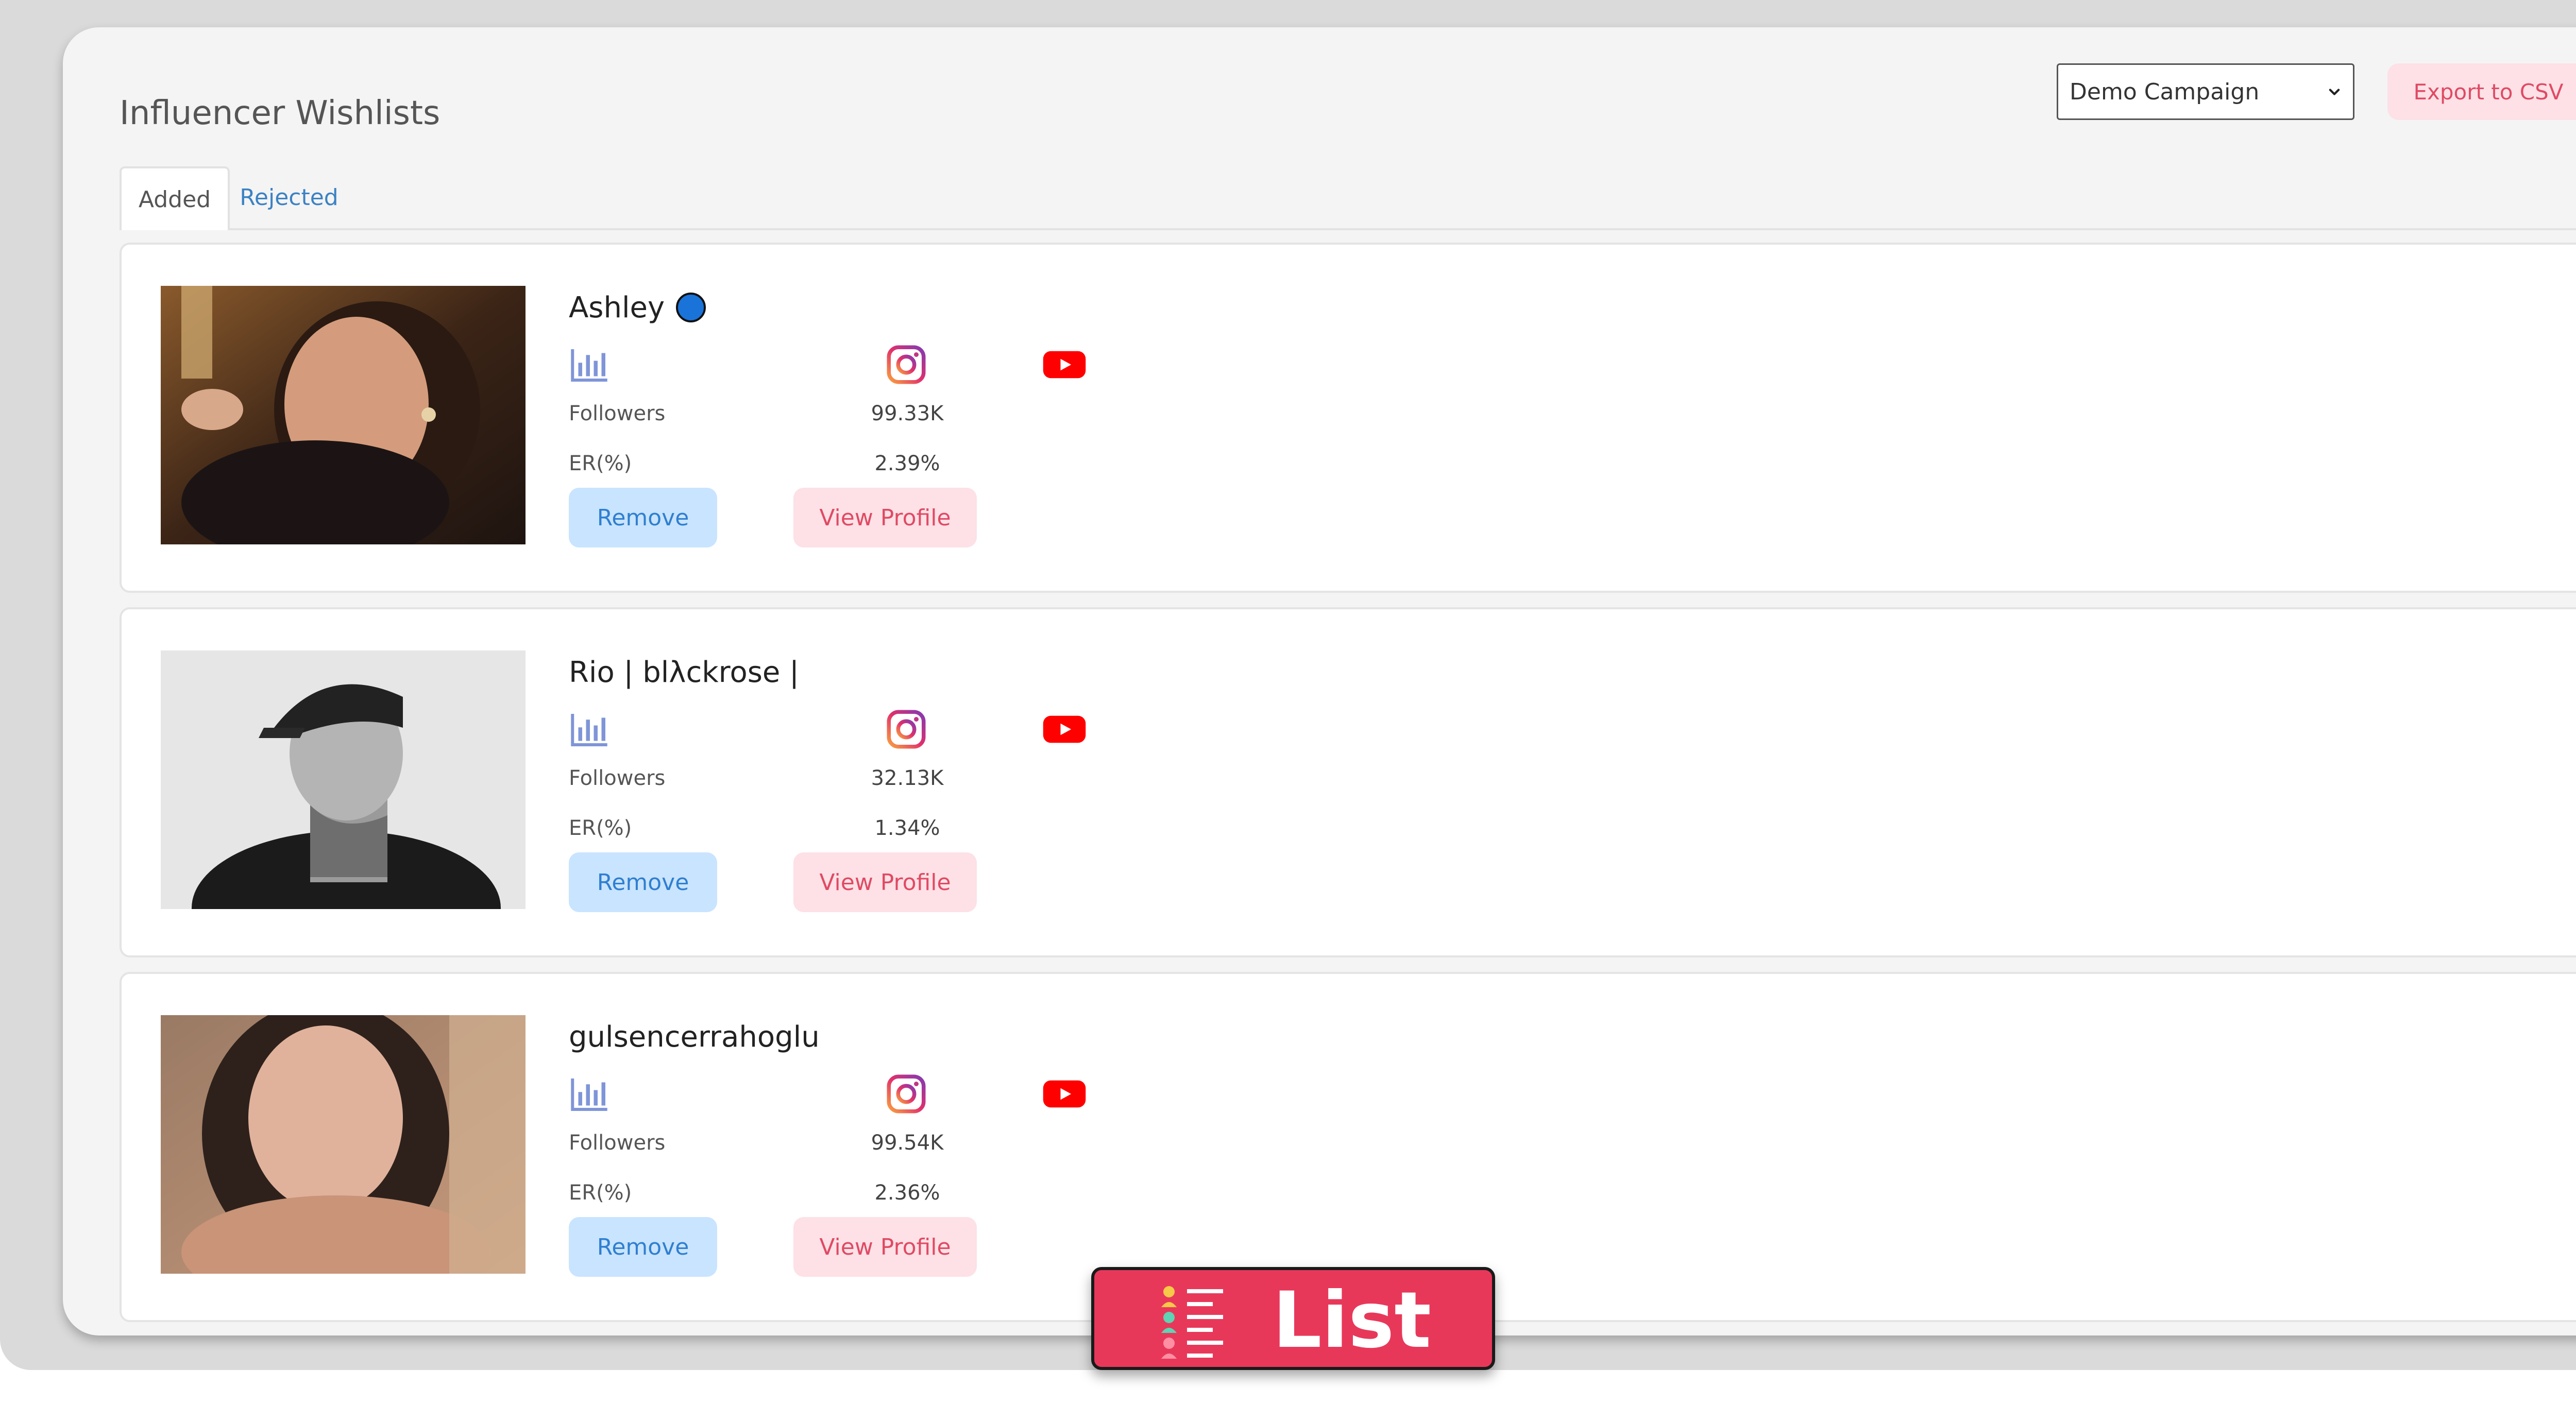 This screenshot has width=2576, height=1421. I want to click on list-overlay-badge: List, so click(1293, 1318).